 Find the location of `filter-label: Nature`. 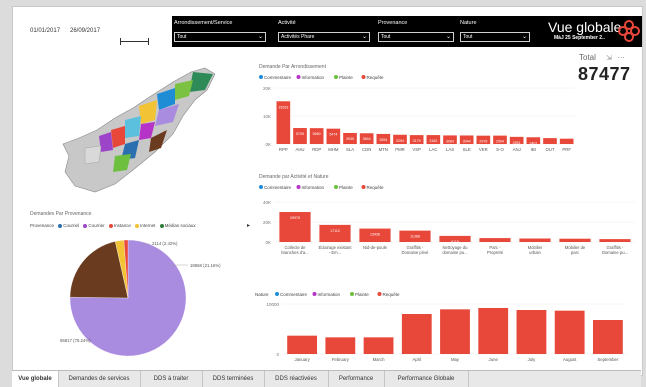

filter-label: Nature is located at coordinates (468, 23).